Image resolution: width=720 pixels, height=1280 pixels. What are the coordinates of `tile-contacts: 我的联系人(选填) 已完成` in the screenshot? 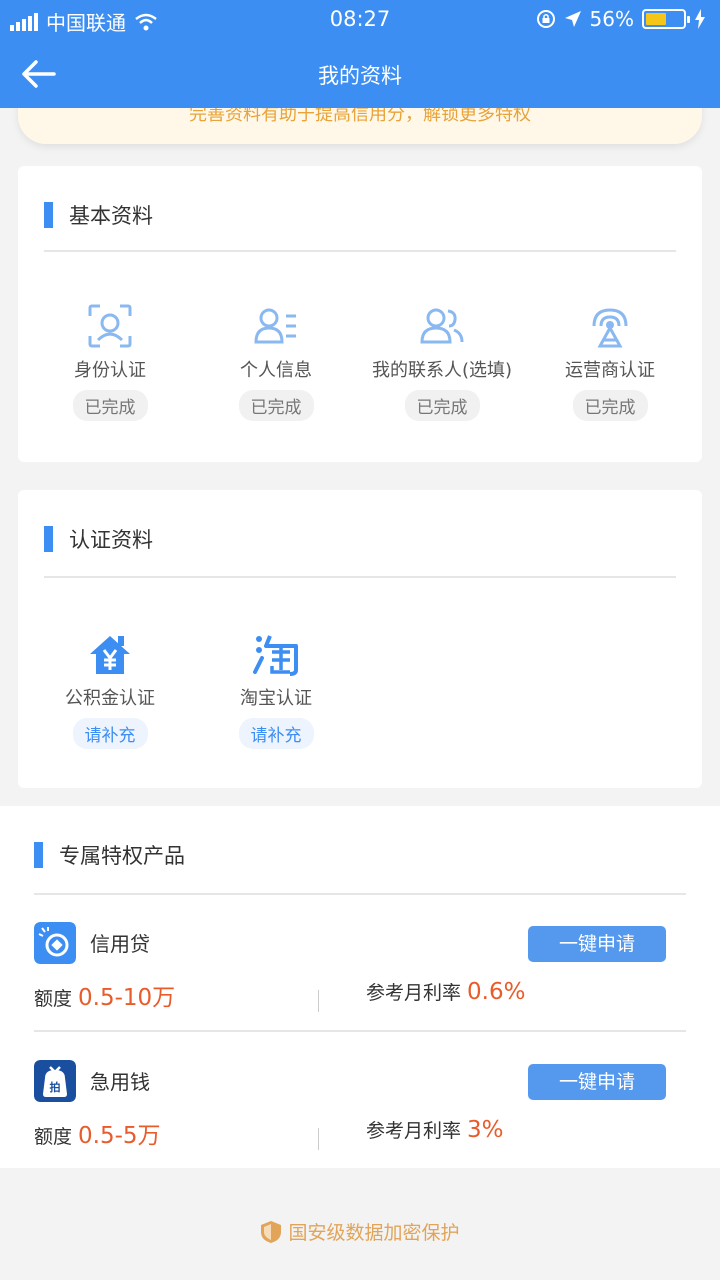 It's located at (442, 361).